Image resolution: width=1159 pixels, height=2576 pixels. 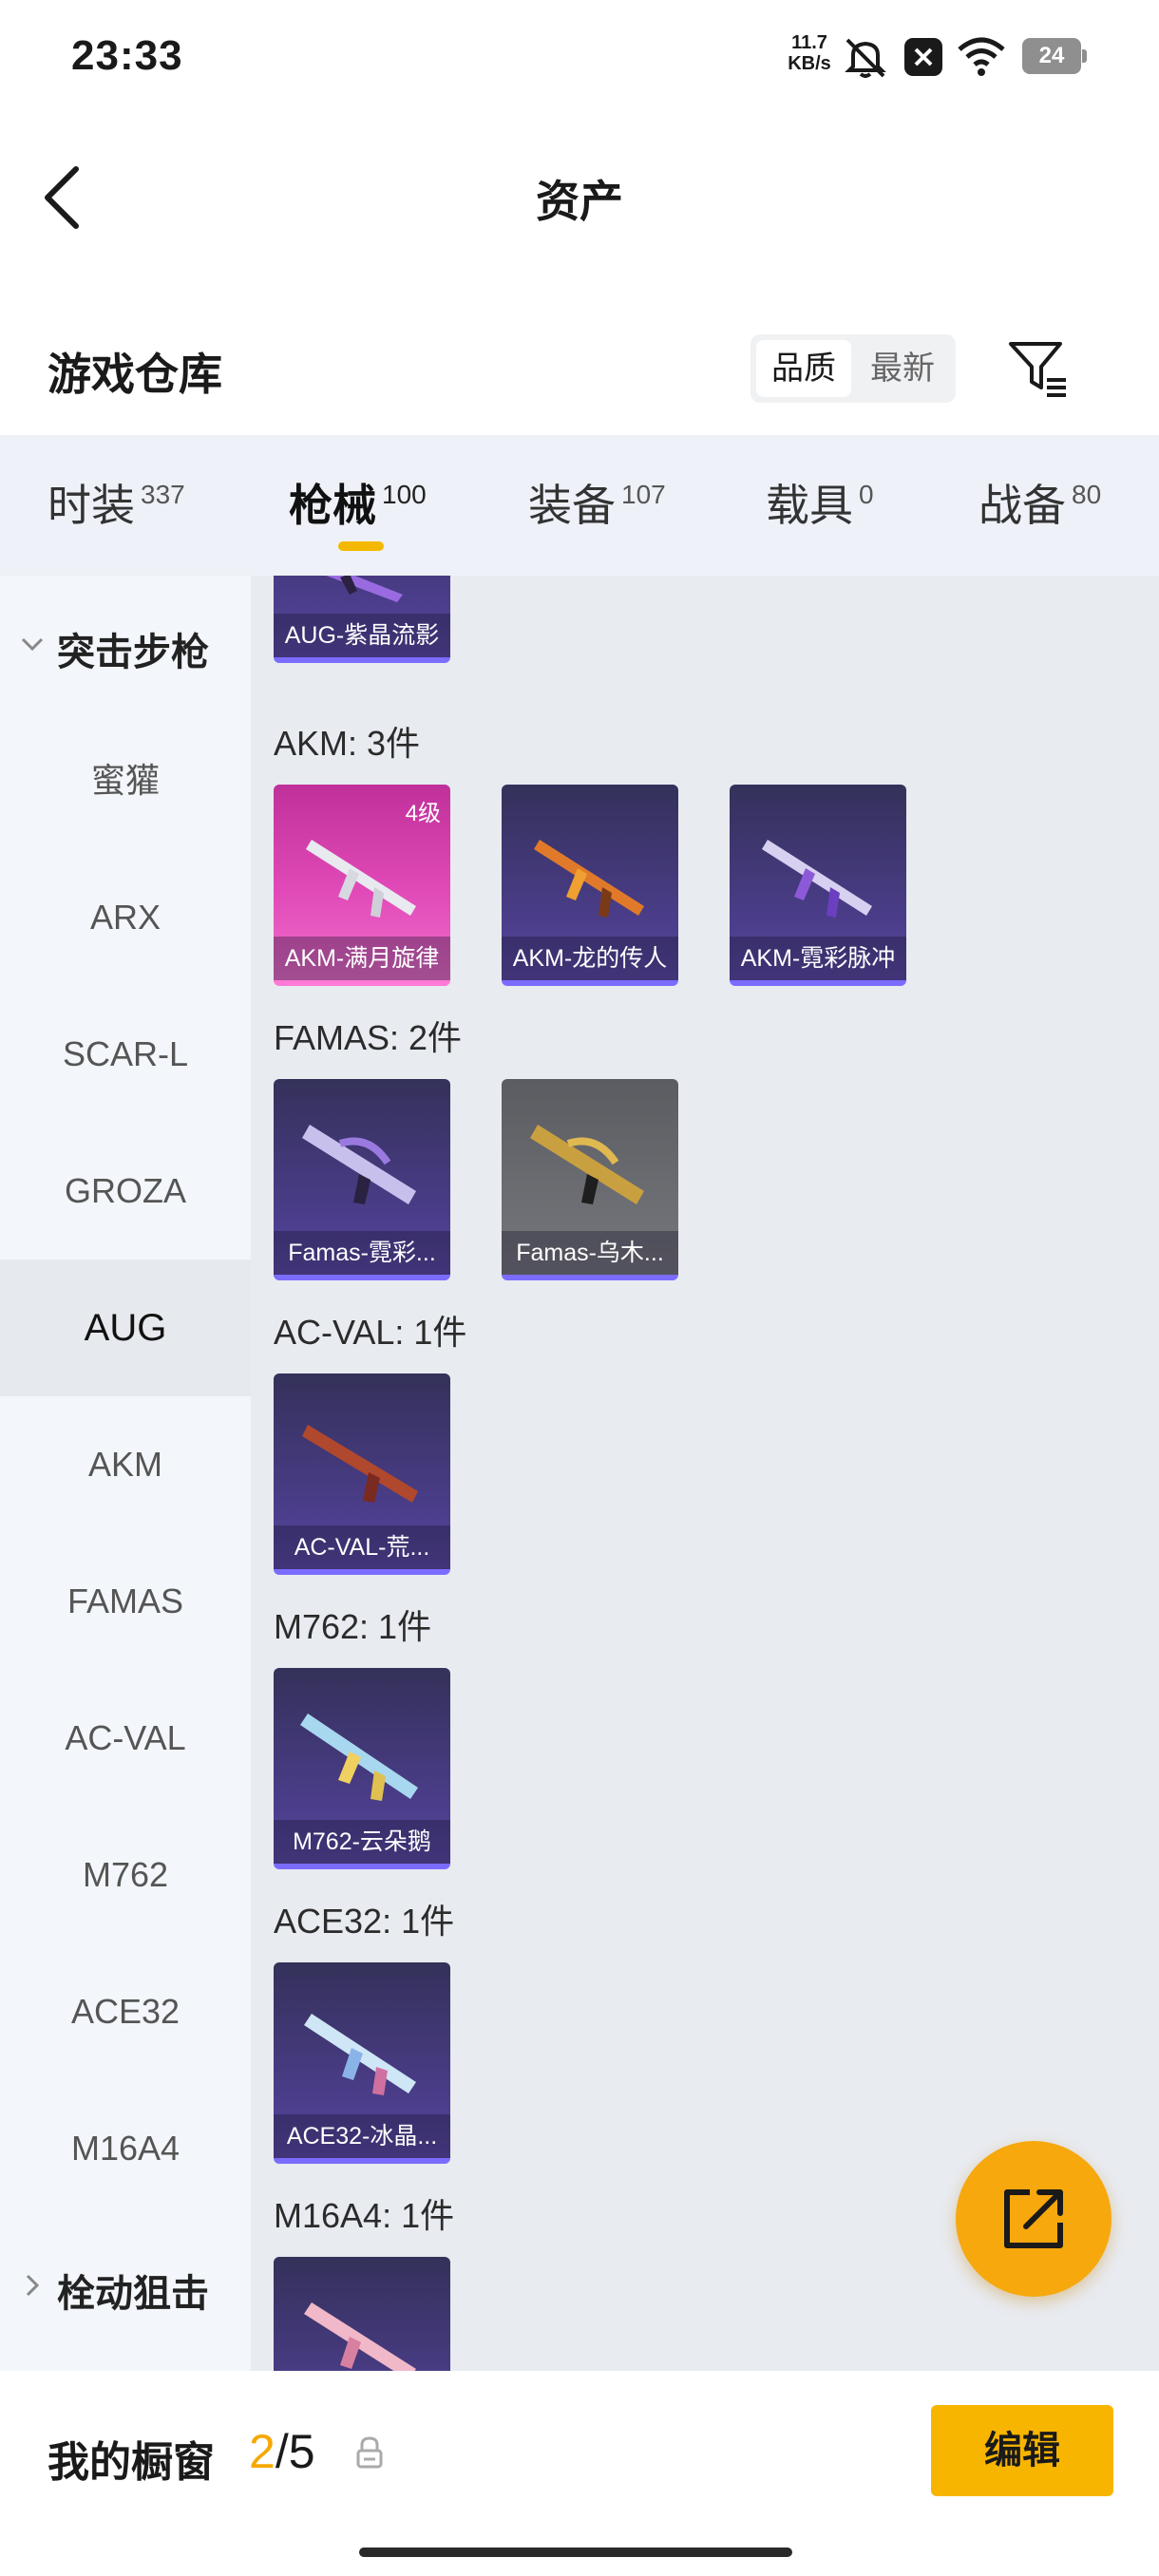 I want to click on sort-quality-button: 品质, so click(x=803, y=368).